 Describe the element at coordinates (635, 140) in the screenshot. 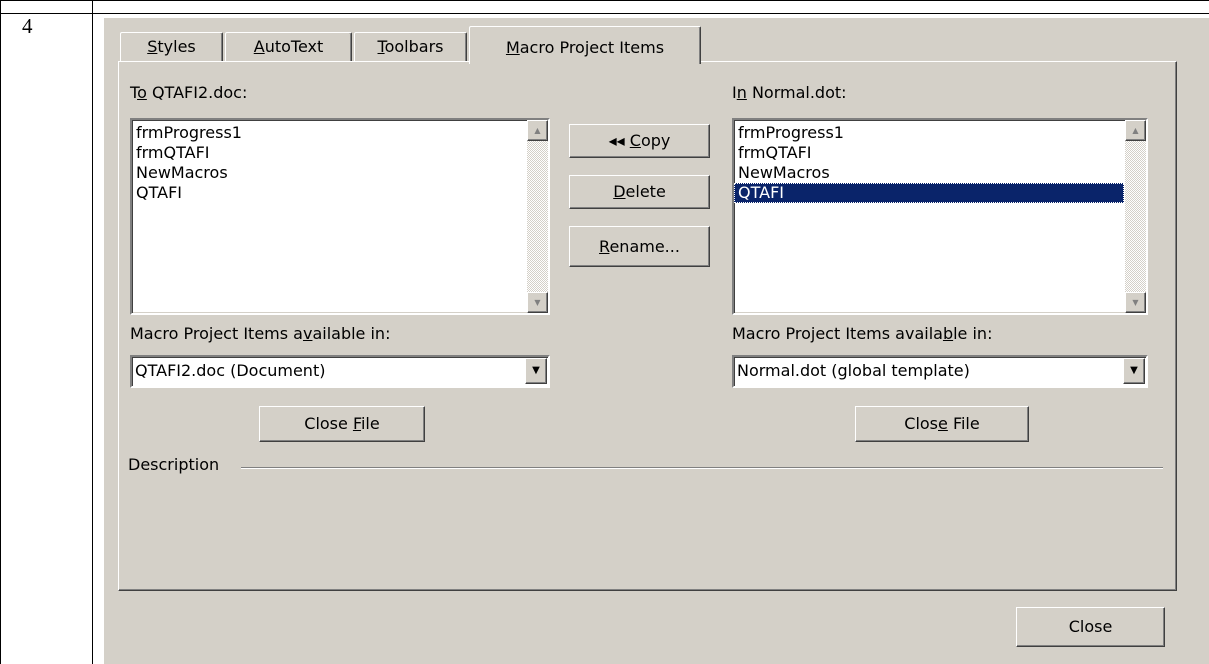

I see `copy-button-key: C` at that location.